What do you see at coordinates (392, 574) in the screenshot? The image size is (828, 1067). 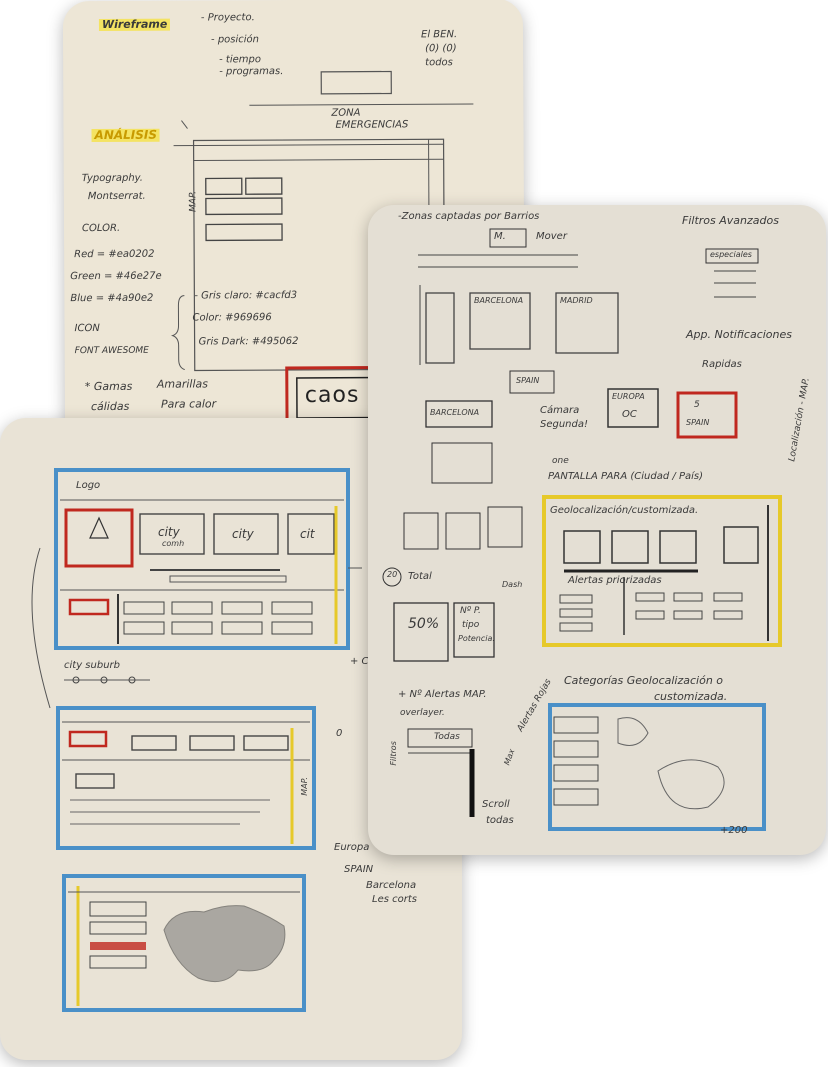 I see `total-number: 20` at bounding box center [392, 574].